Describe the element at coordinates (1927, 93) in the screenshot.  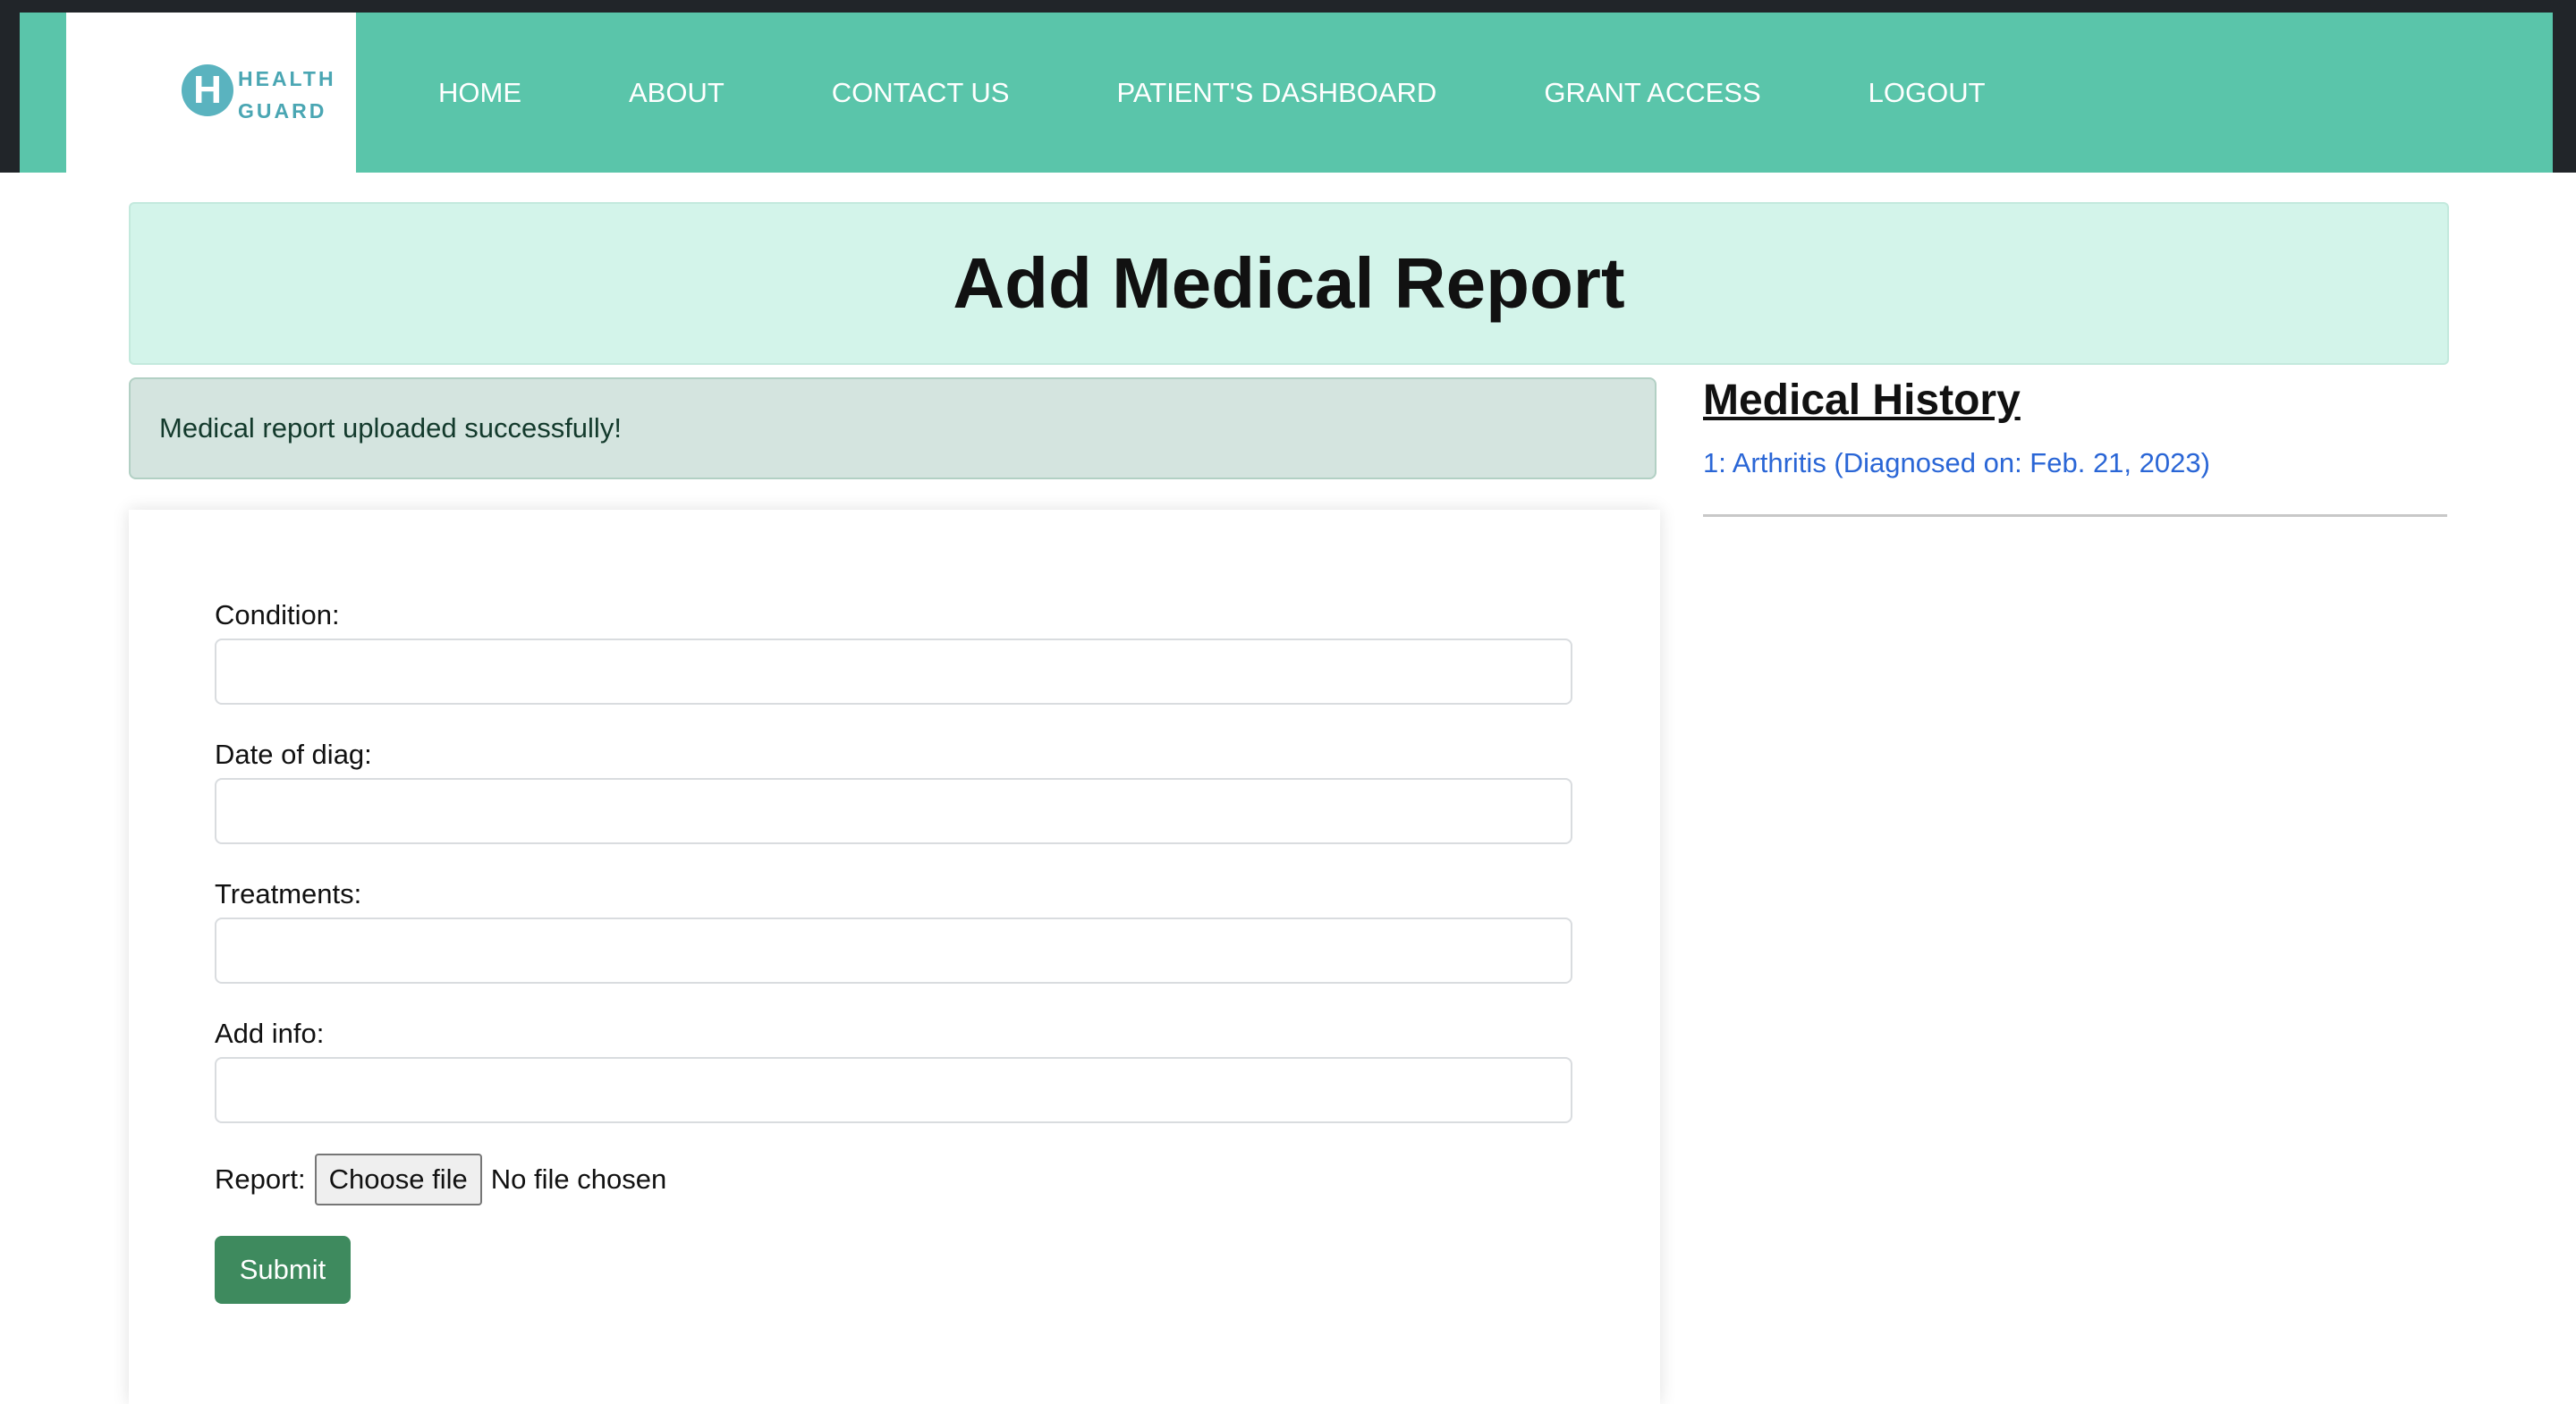
I see `nav-logout: LOGOUT` at that location.